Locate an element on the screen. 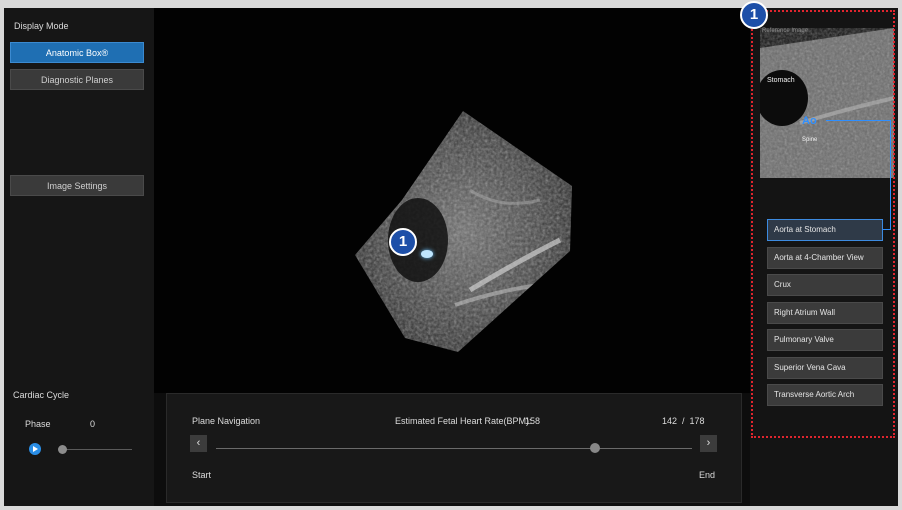 The width and height of the screenshot is (902, 510). callout-highlight-box is located at coordinates (823, 224).